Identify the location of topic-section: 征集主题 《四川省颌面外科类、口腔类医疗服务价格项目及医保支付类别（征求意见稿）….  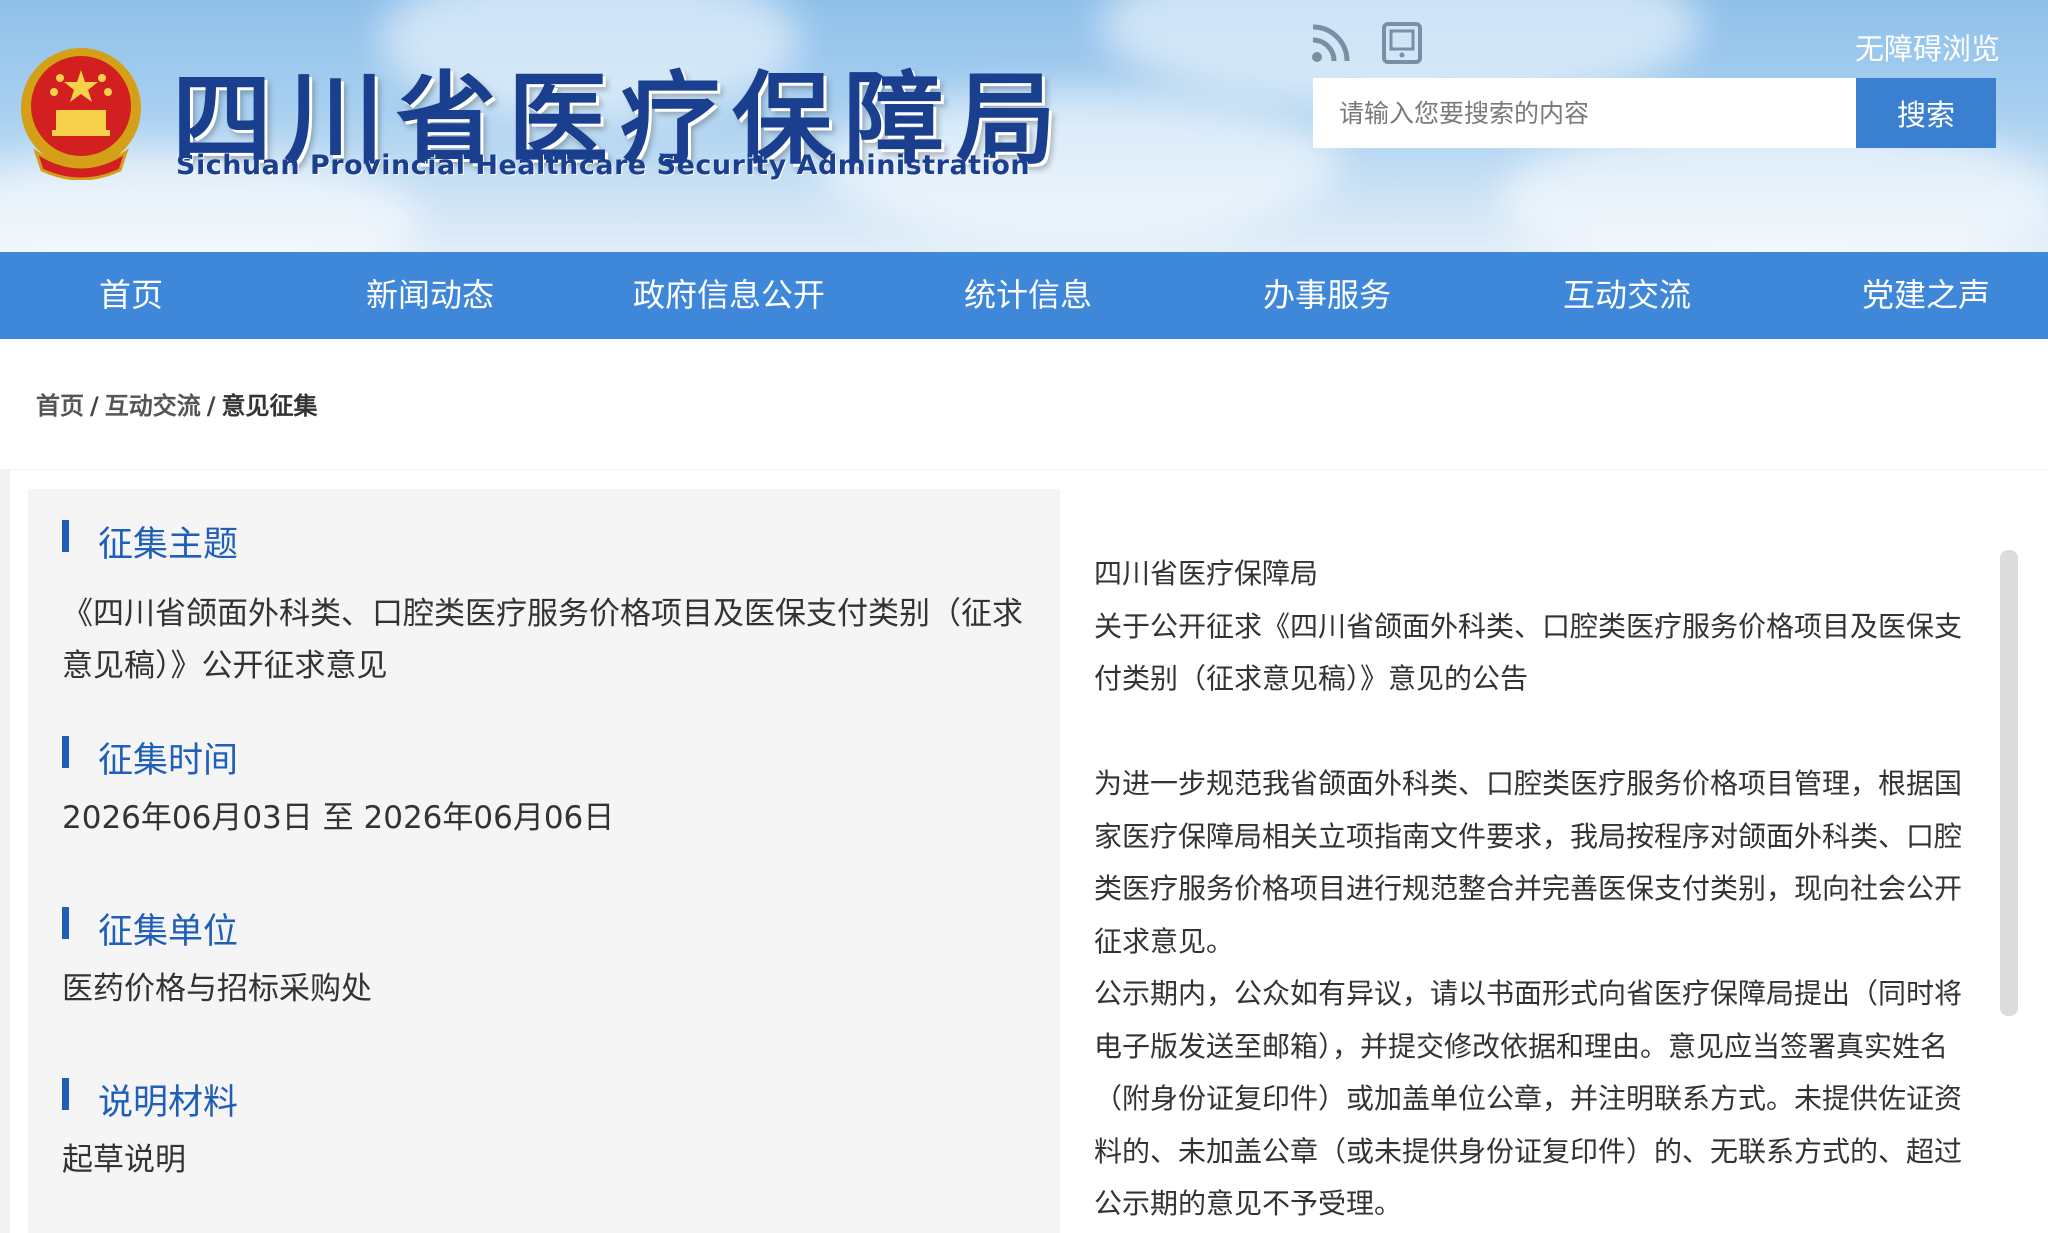
(552, 604).